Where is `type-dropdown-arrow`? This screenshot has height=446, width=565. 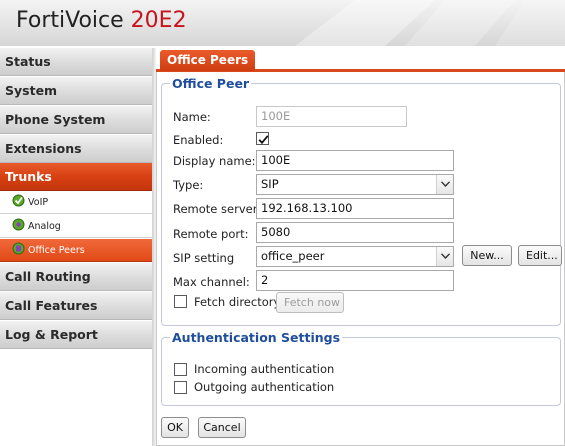 type-dropdown-arrow is located at coordinates (444, 184).